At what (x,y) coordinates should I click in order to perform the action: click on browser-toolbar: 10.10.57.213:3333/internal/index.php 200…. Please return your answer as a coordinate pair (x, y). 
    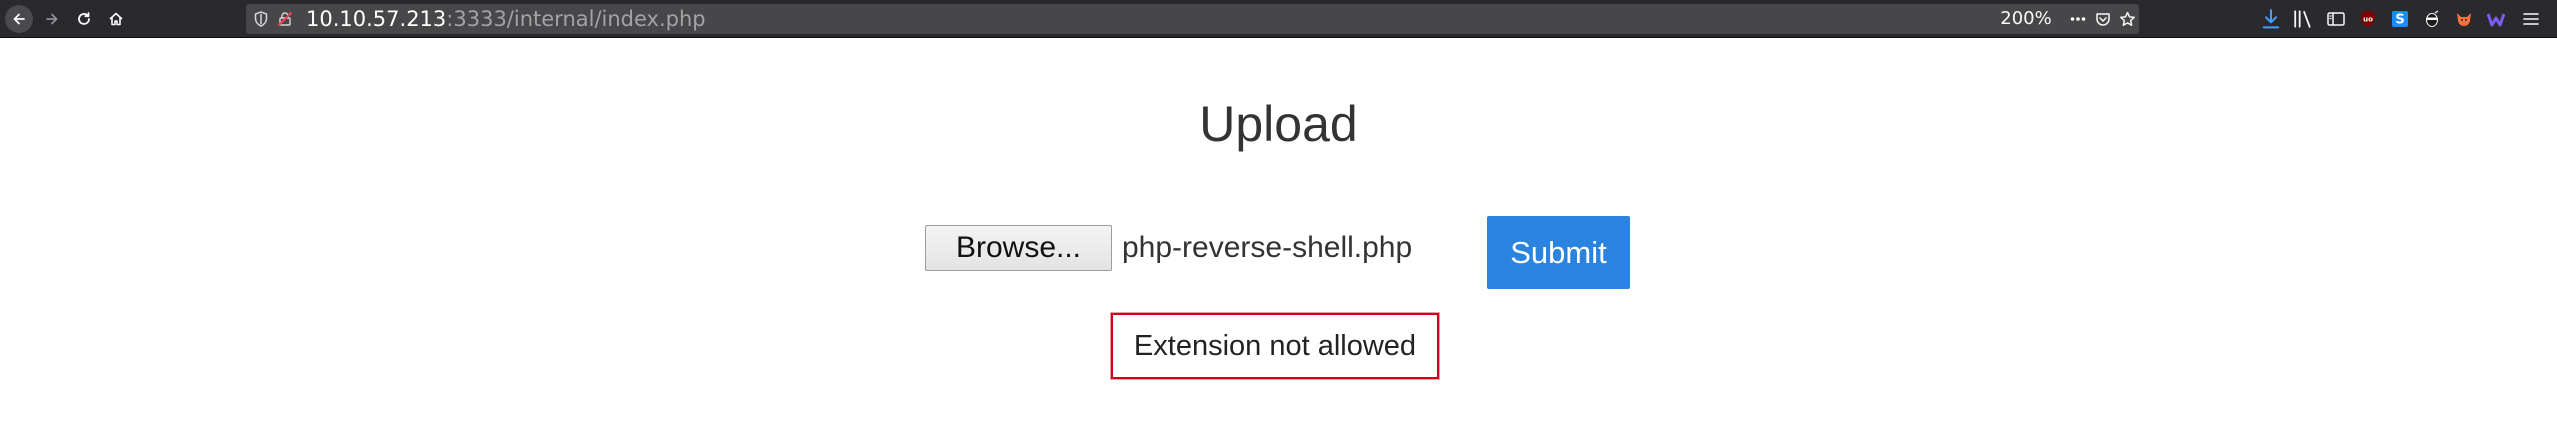
    Looking at the image, I should click on (1278, 19).